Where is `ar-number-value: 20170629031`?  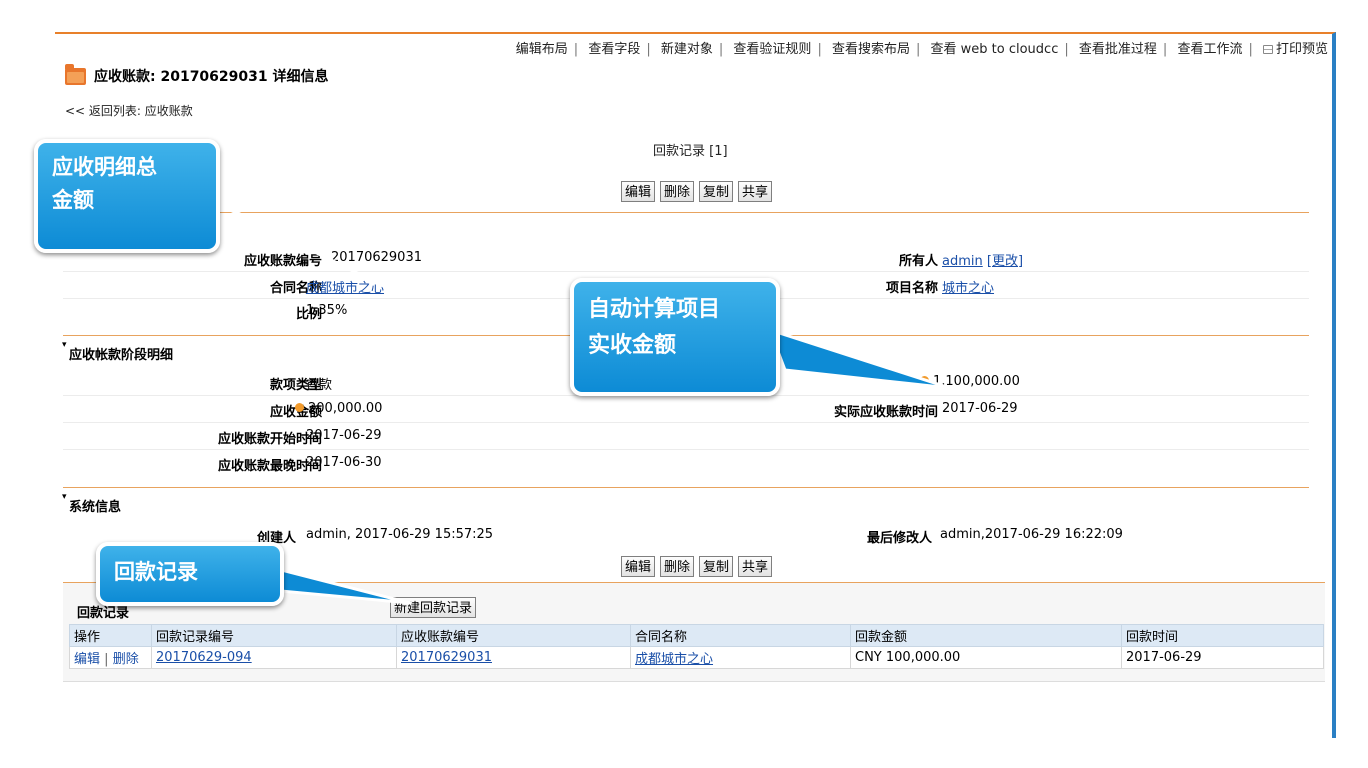 ar-number-value: 20170629031 is located at coordinates (376, 257).